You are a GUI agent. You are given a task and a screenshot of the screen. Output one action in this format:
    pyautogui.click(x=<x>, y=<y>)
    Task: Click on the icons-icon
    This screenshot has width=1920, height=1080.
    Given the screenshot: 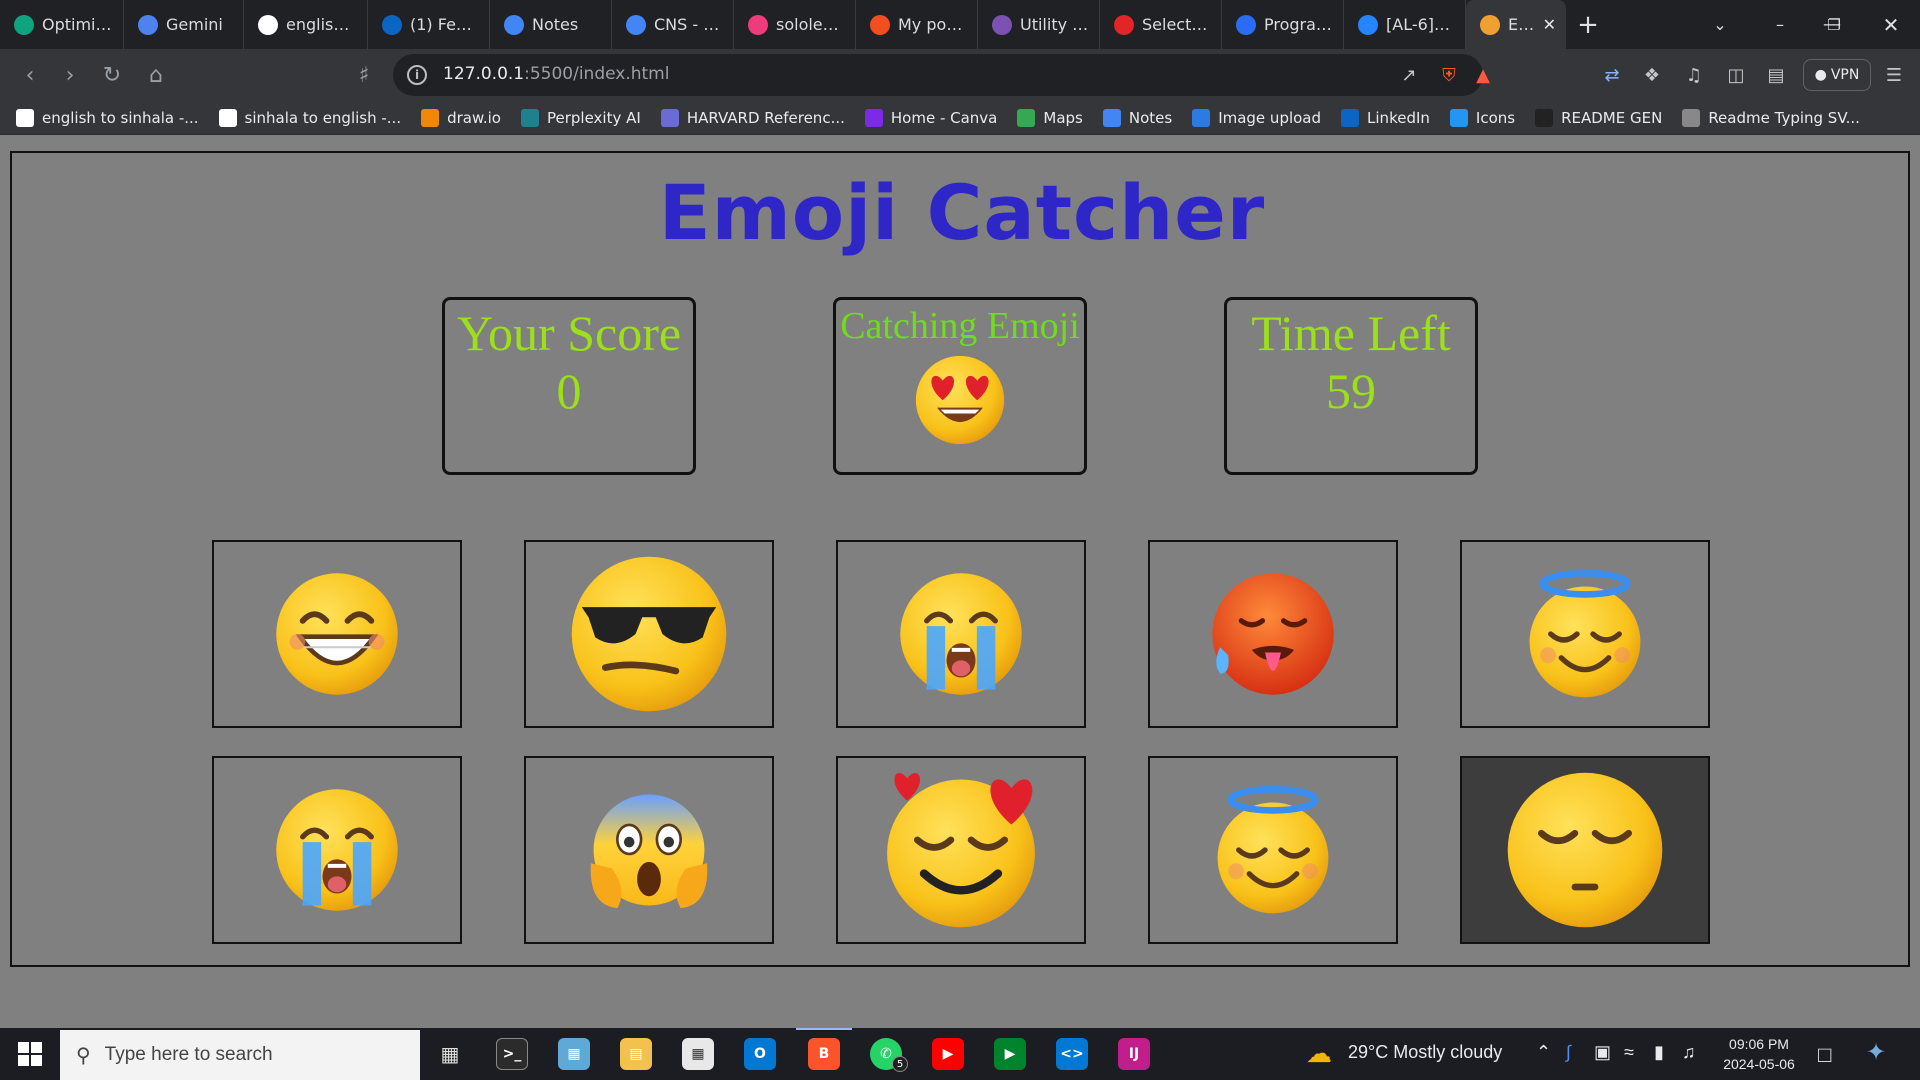 What is the action you would take?
    pyautogui.click(x=1458, y=117)
    